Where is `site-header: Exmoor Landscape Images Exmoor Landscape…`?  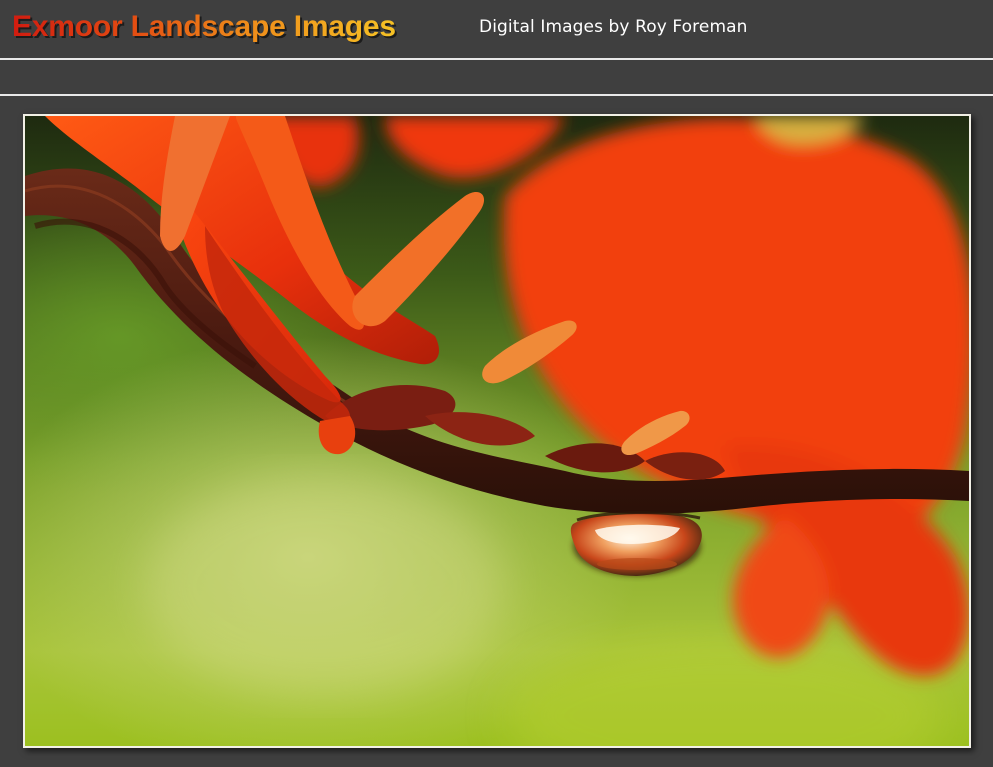 site-header: Exmoor Landscape Images Exmoor Landscape… is located at coordinates (496, 29).